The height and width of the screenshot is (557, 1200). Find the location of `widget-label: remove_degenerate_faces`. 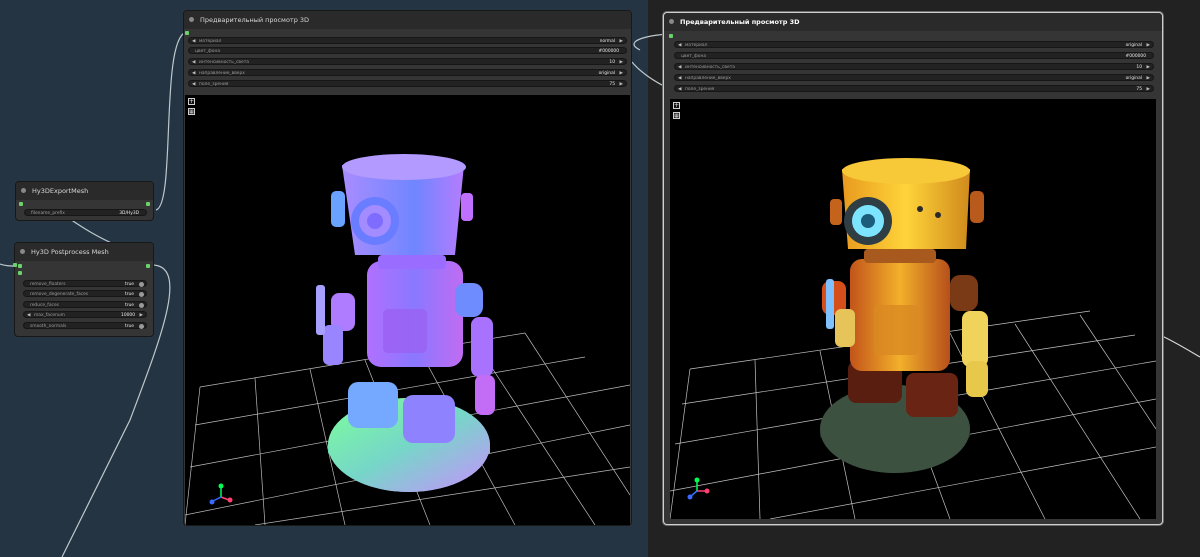

widget-label: remove_degenerate_faces is located at coordinates (59, 294).